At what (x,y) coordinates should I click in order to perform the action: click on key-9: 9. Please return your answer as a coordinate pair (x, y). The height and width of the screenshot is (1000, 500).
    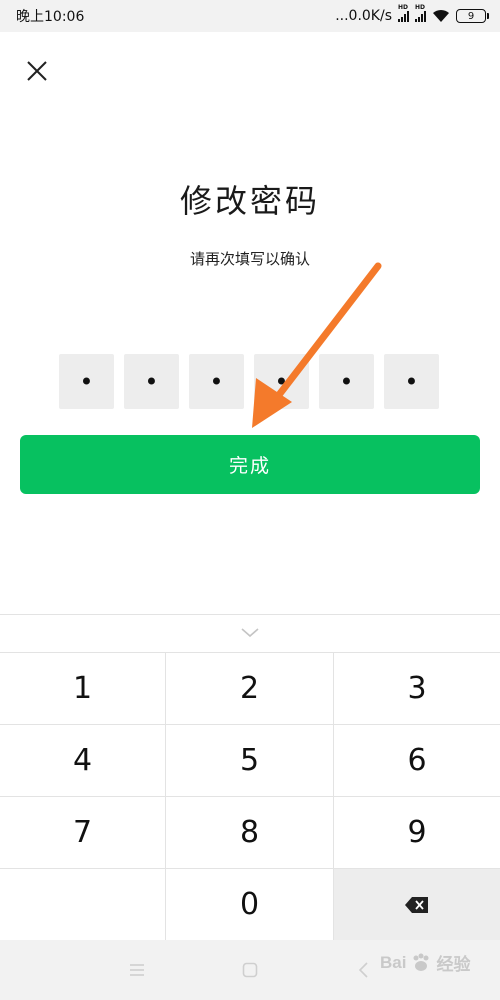
    Looking at the image, I should click on (417, 833).